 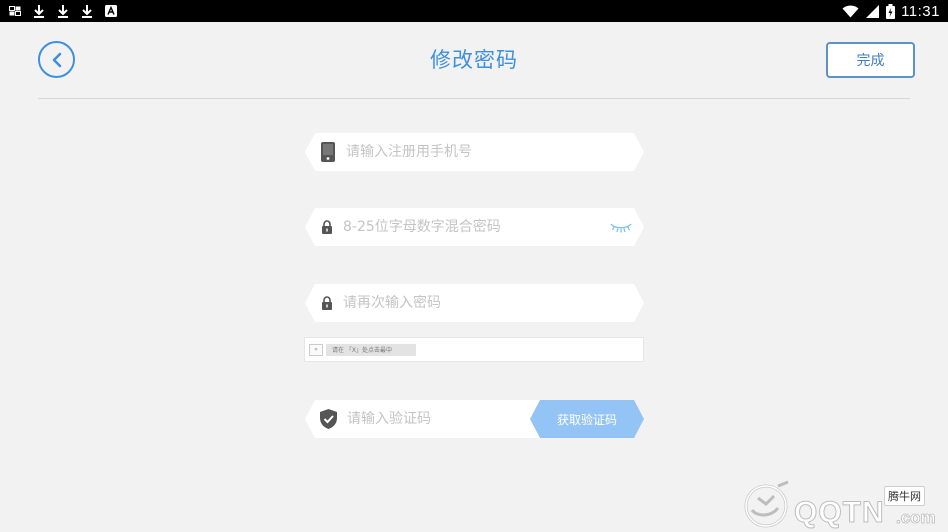 I want to click on eye-closed-icon, so click(x=621, y=227).